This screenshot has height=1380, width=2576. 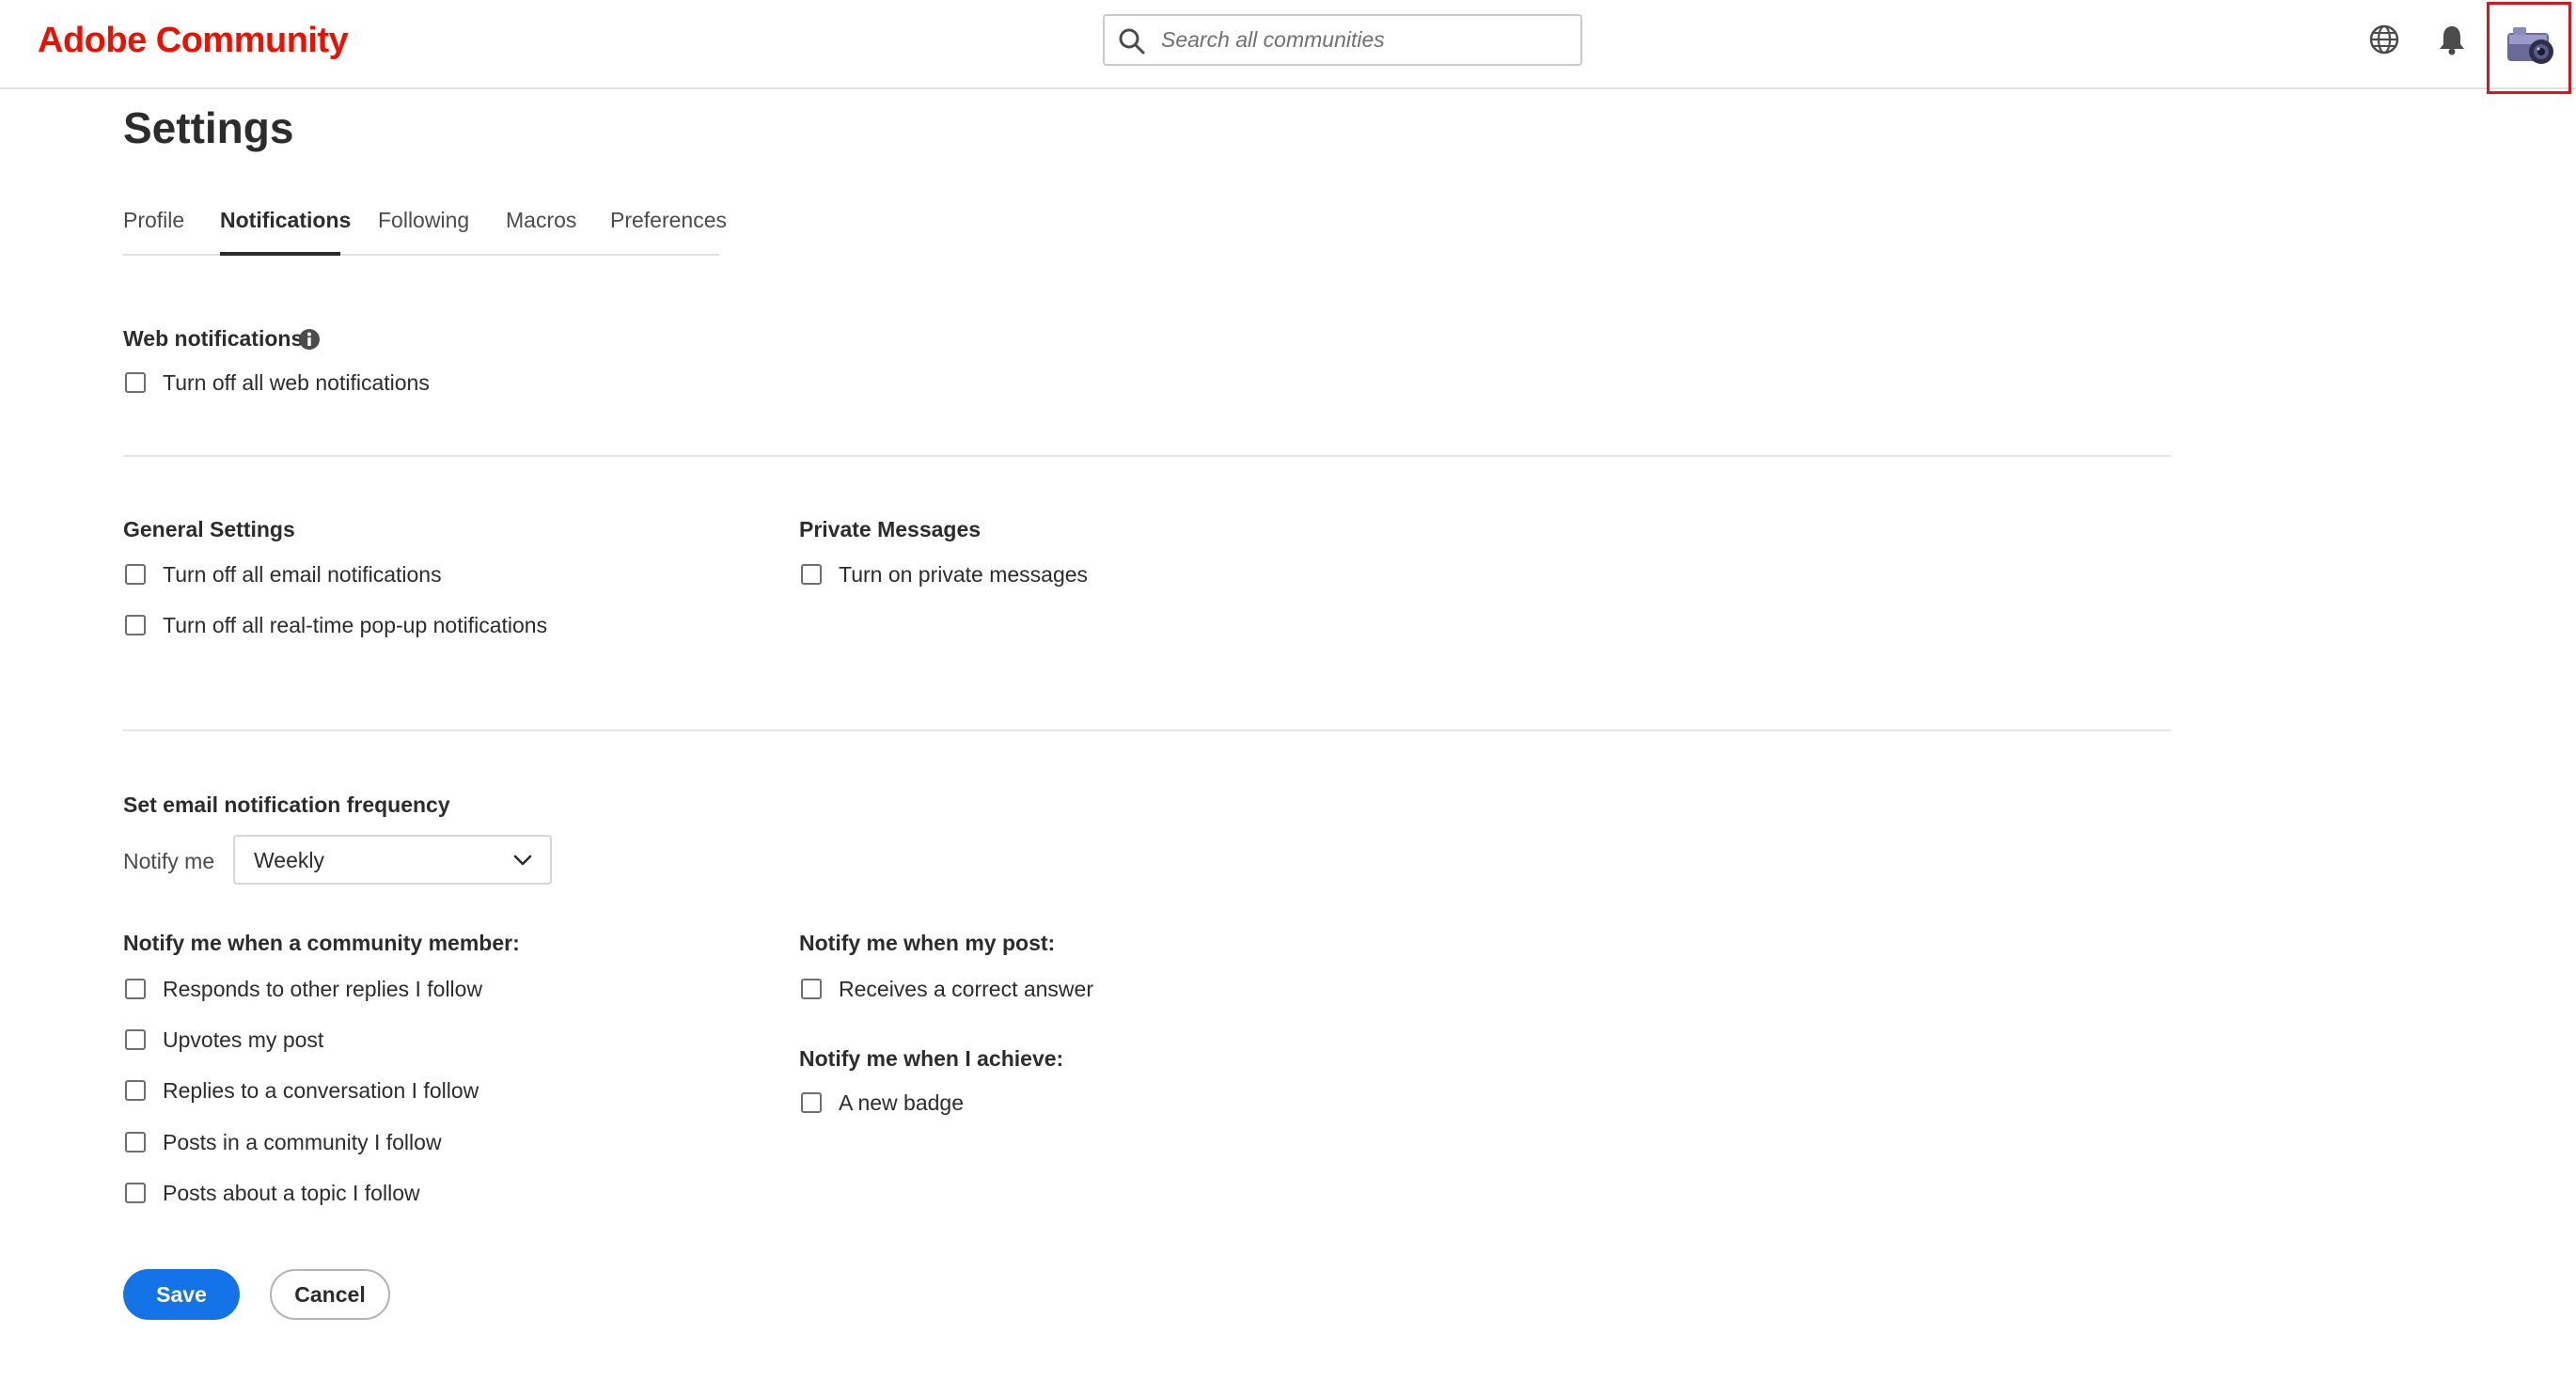 I want to click on adobe-community-logo: Adobe Community, so click(x=194, y=40).